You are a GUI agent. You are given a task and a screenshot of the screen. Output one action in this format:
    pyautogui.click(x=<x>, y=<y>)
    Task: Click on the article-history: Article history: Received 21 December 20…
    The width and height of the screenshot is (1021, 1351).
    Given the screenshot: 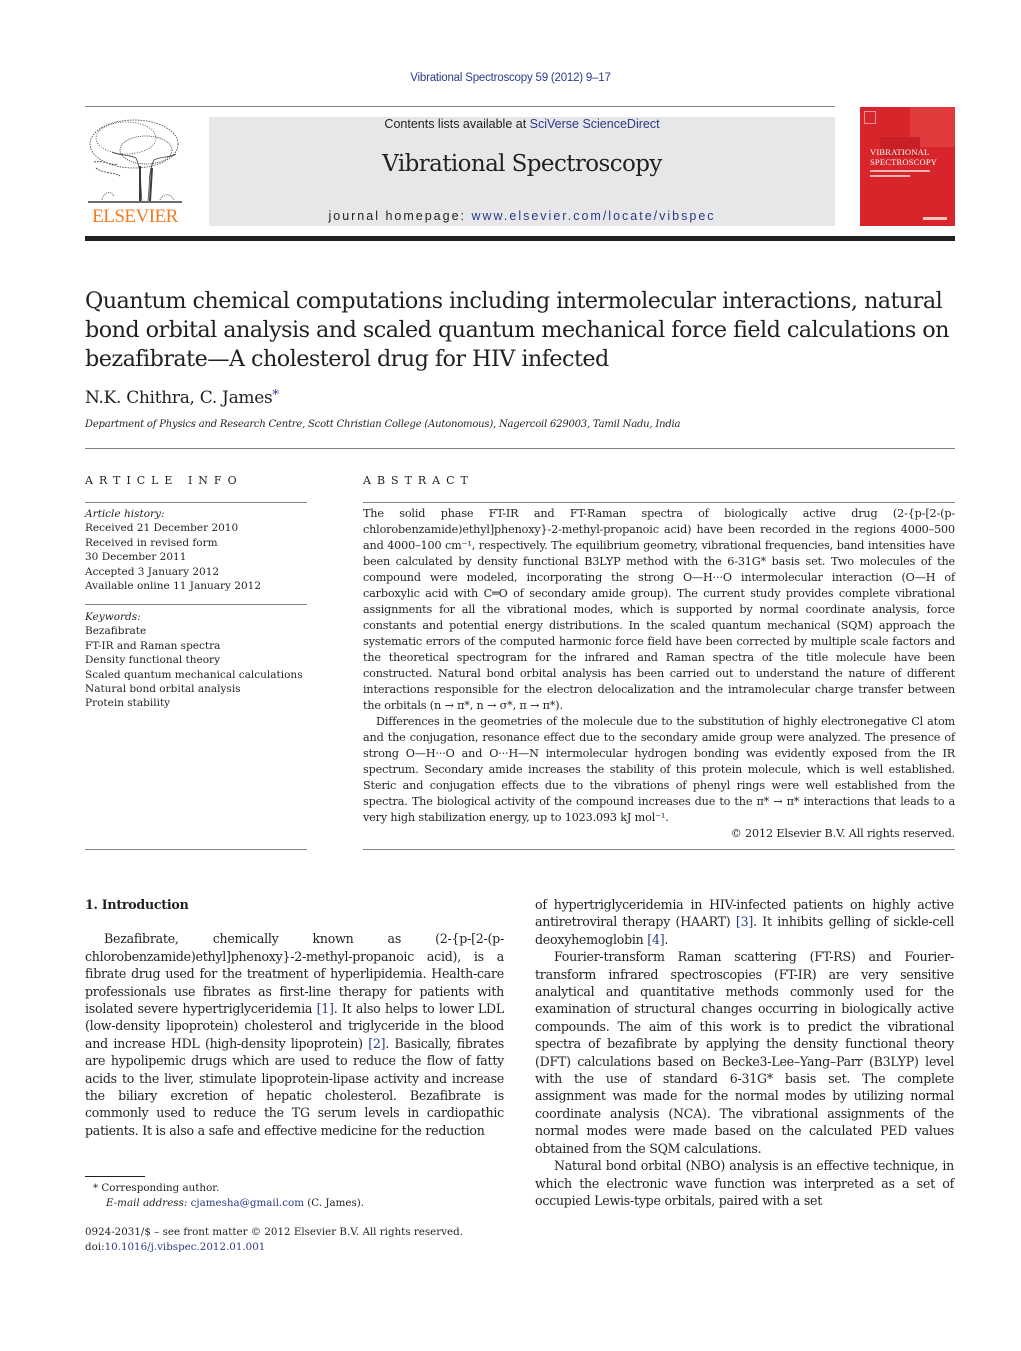 What is the action you would take?
    pyautogui.click(x=200, y=550)
    